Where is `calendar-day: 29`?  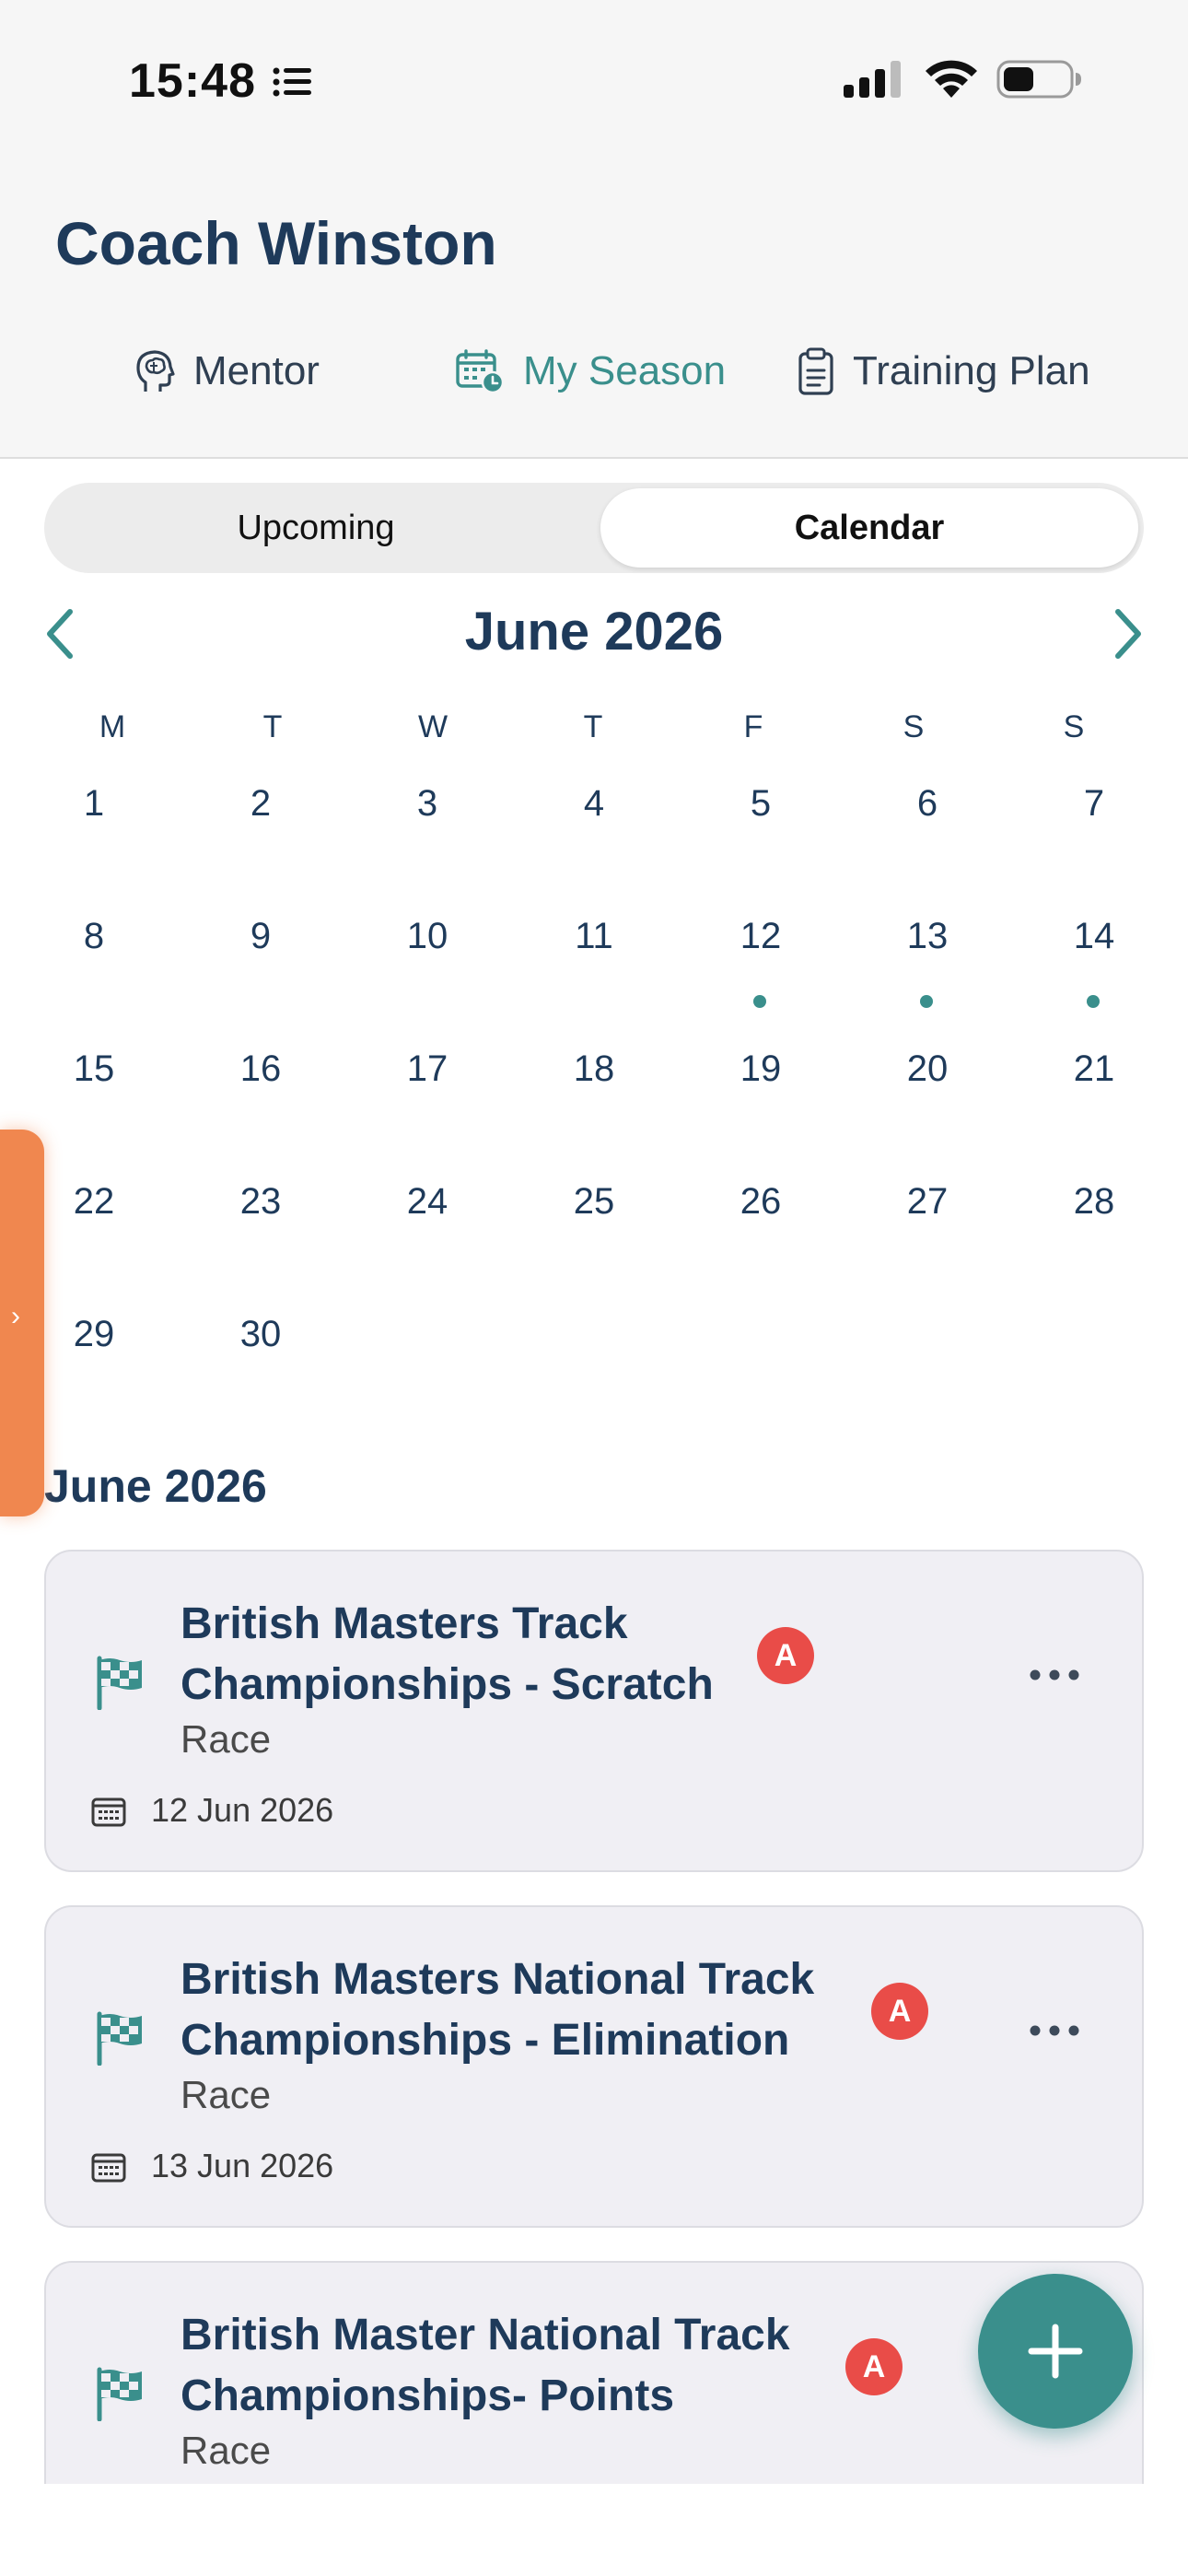 calendar-day: 29 is located at coordinates (94, 1369).